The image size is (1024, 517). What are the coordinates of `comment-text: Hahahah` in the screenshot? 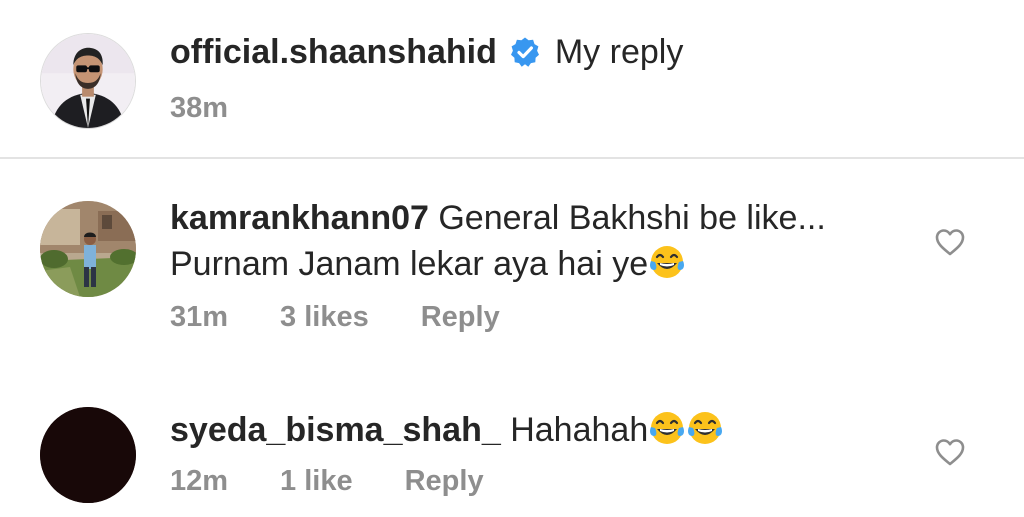 It's located at (579, 430).